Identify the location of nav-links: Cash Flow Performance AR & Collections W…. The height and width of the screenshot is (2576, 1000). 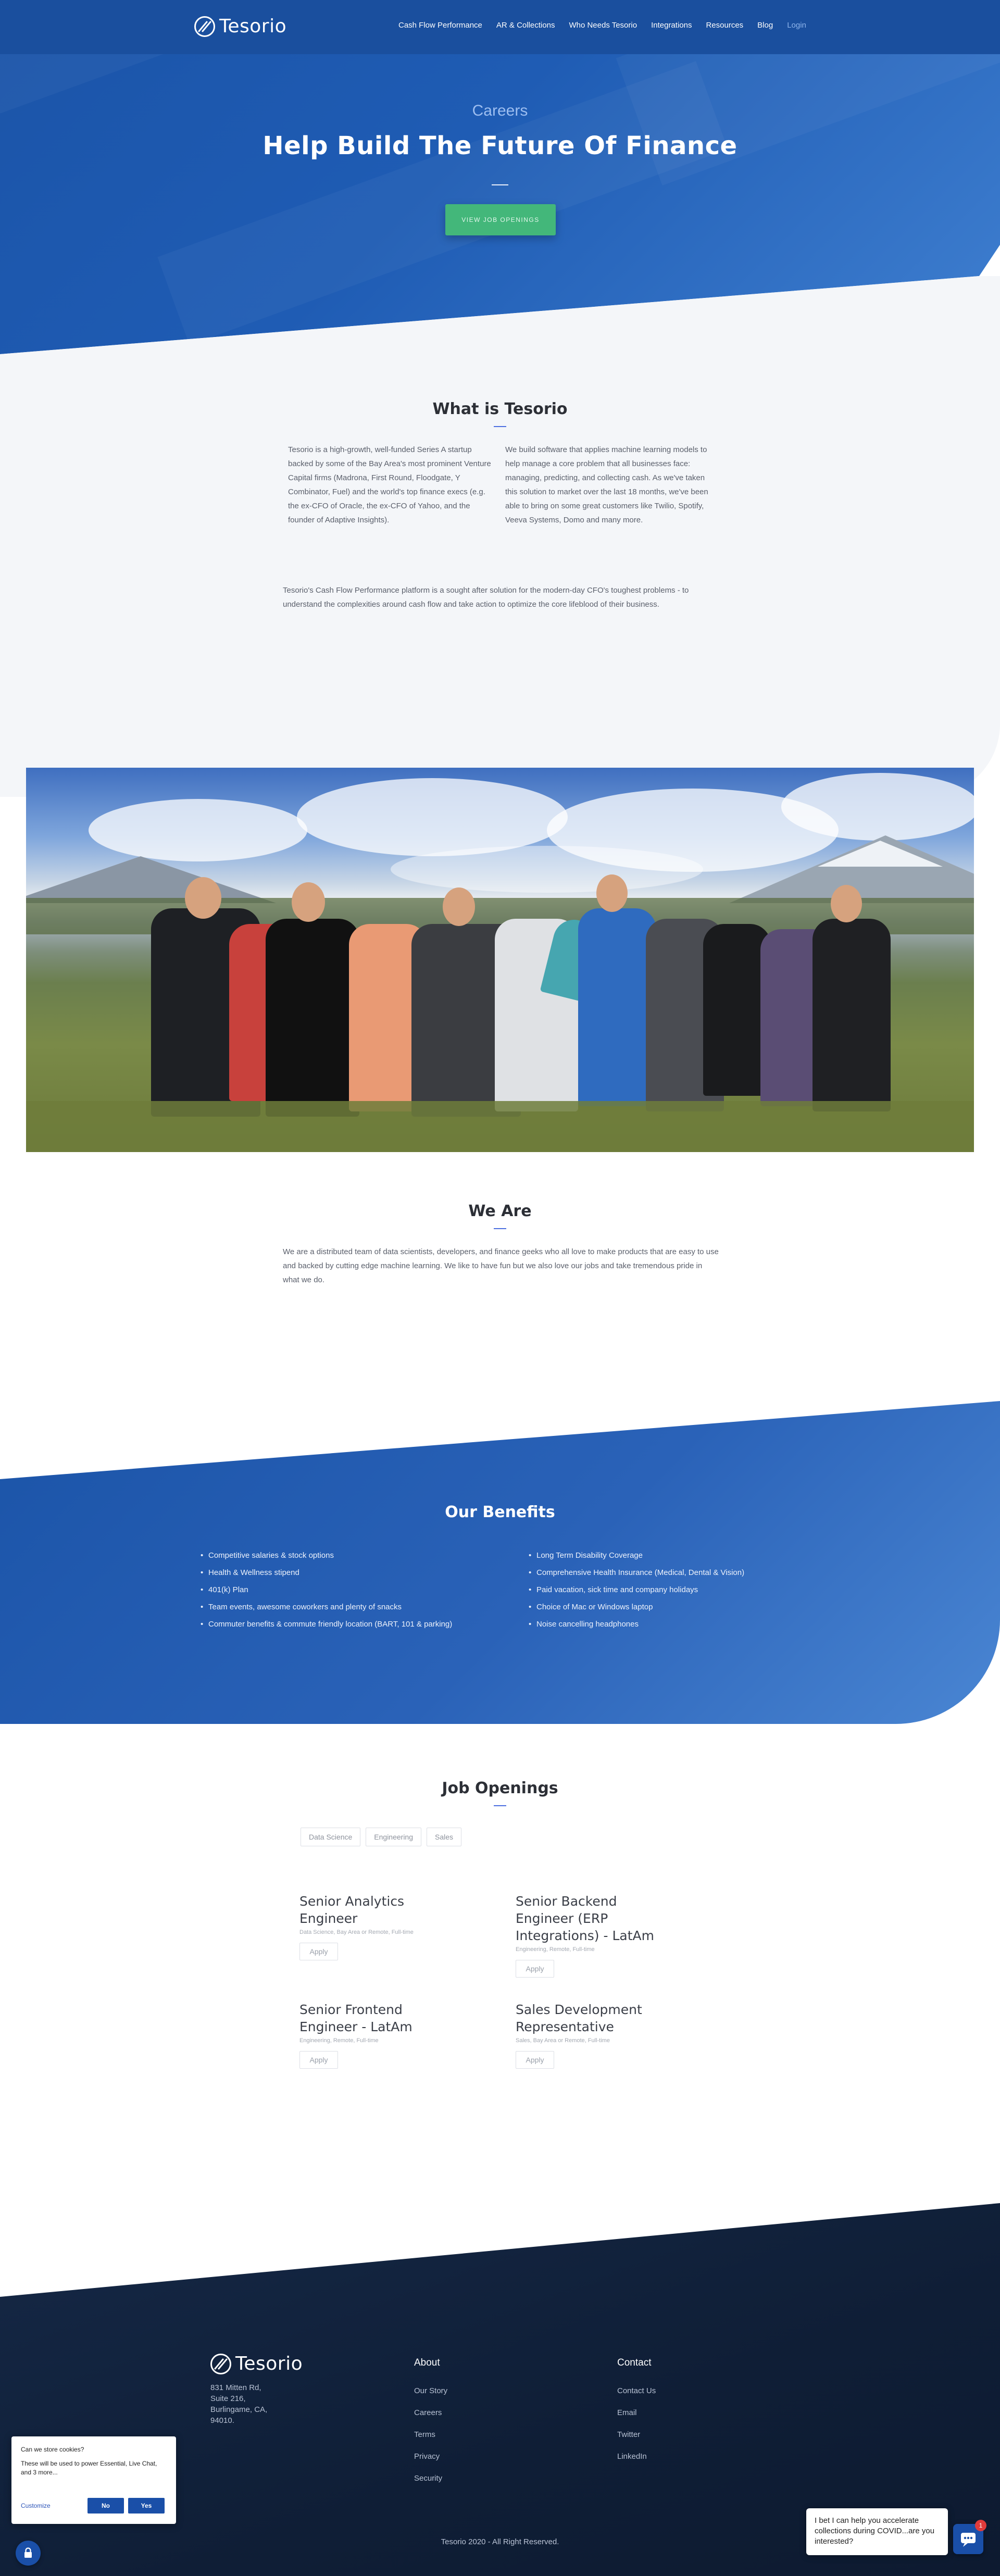
(602, 25).